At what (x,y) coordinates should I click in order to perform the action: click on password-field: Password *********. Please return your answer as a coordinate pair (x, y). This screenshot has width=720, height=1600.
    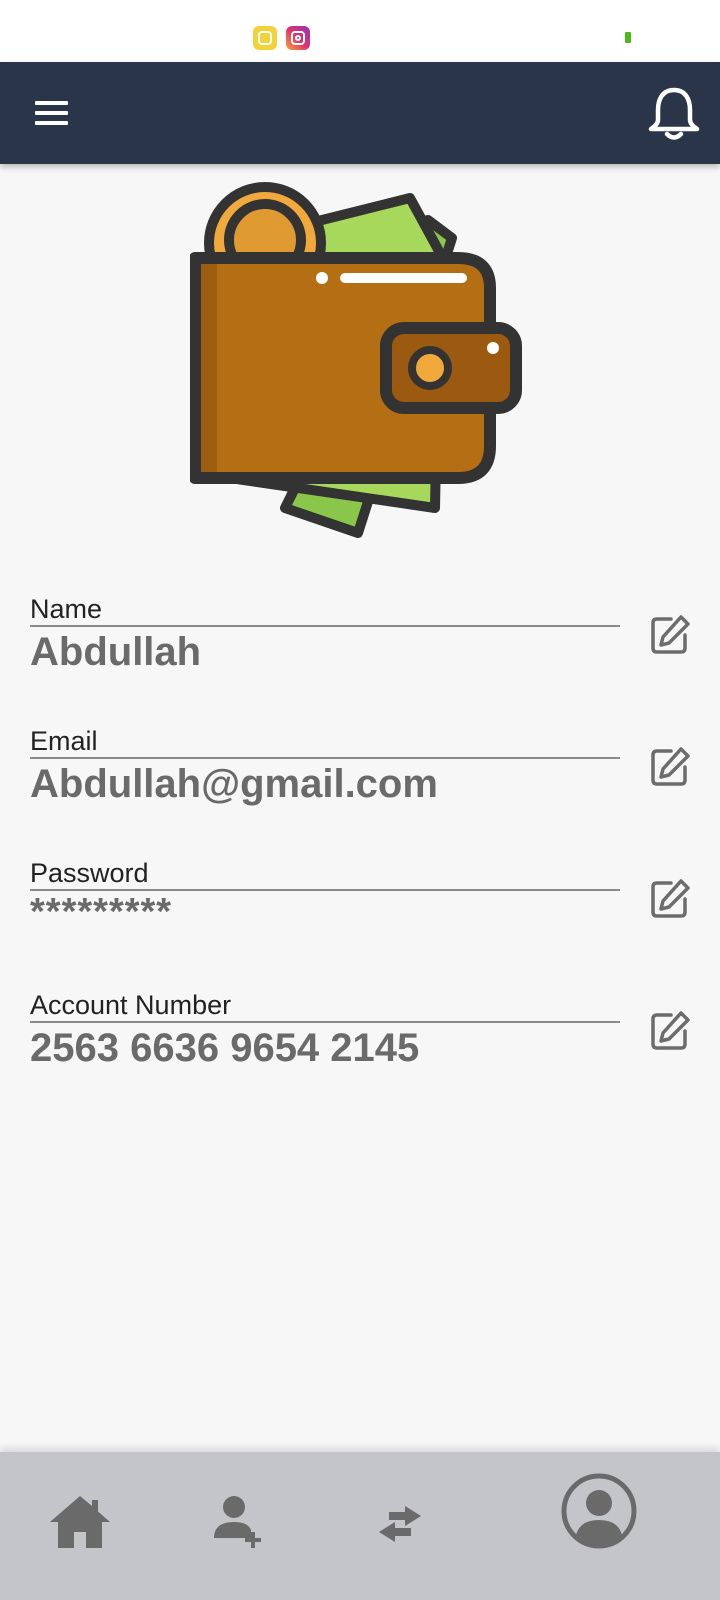
    Looking at the image, I should click on (325, 895).